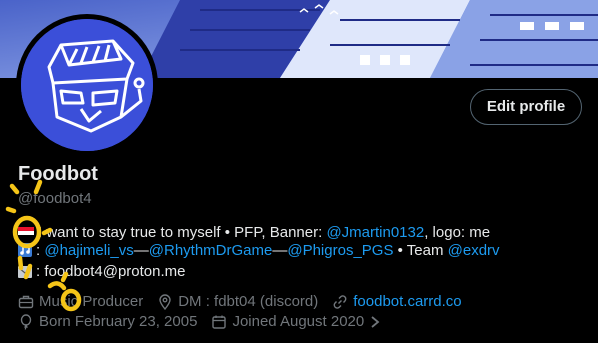  Describe the element at coordinates (420, 250) in the screenshot. I see `bio-text: • Team` at that location.